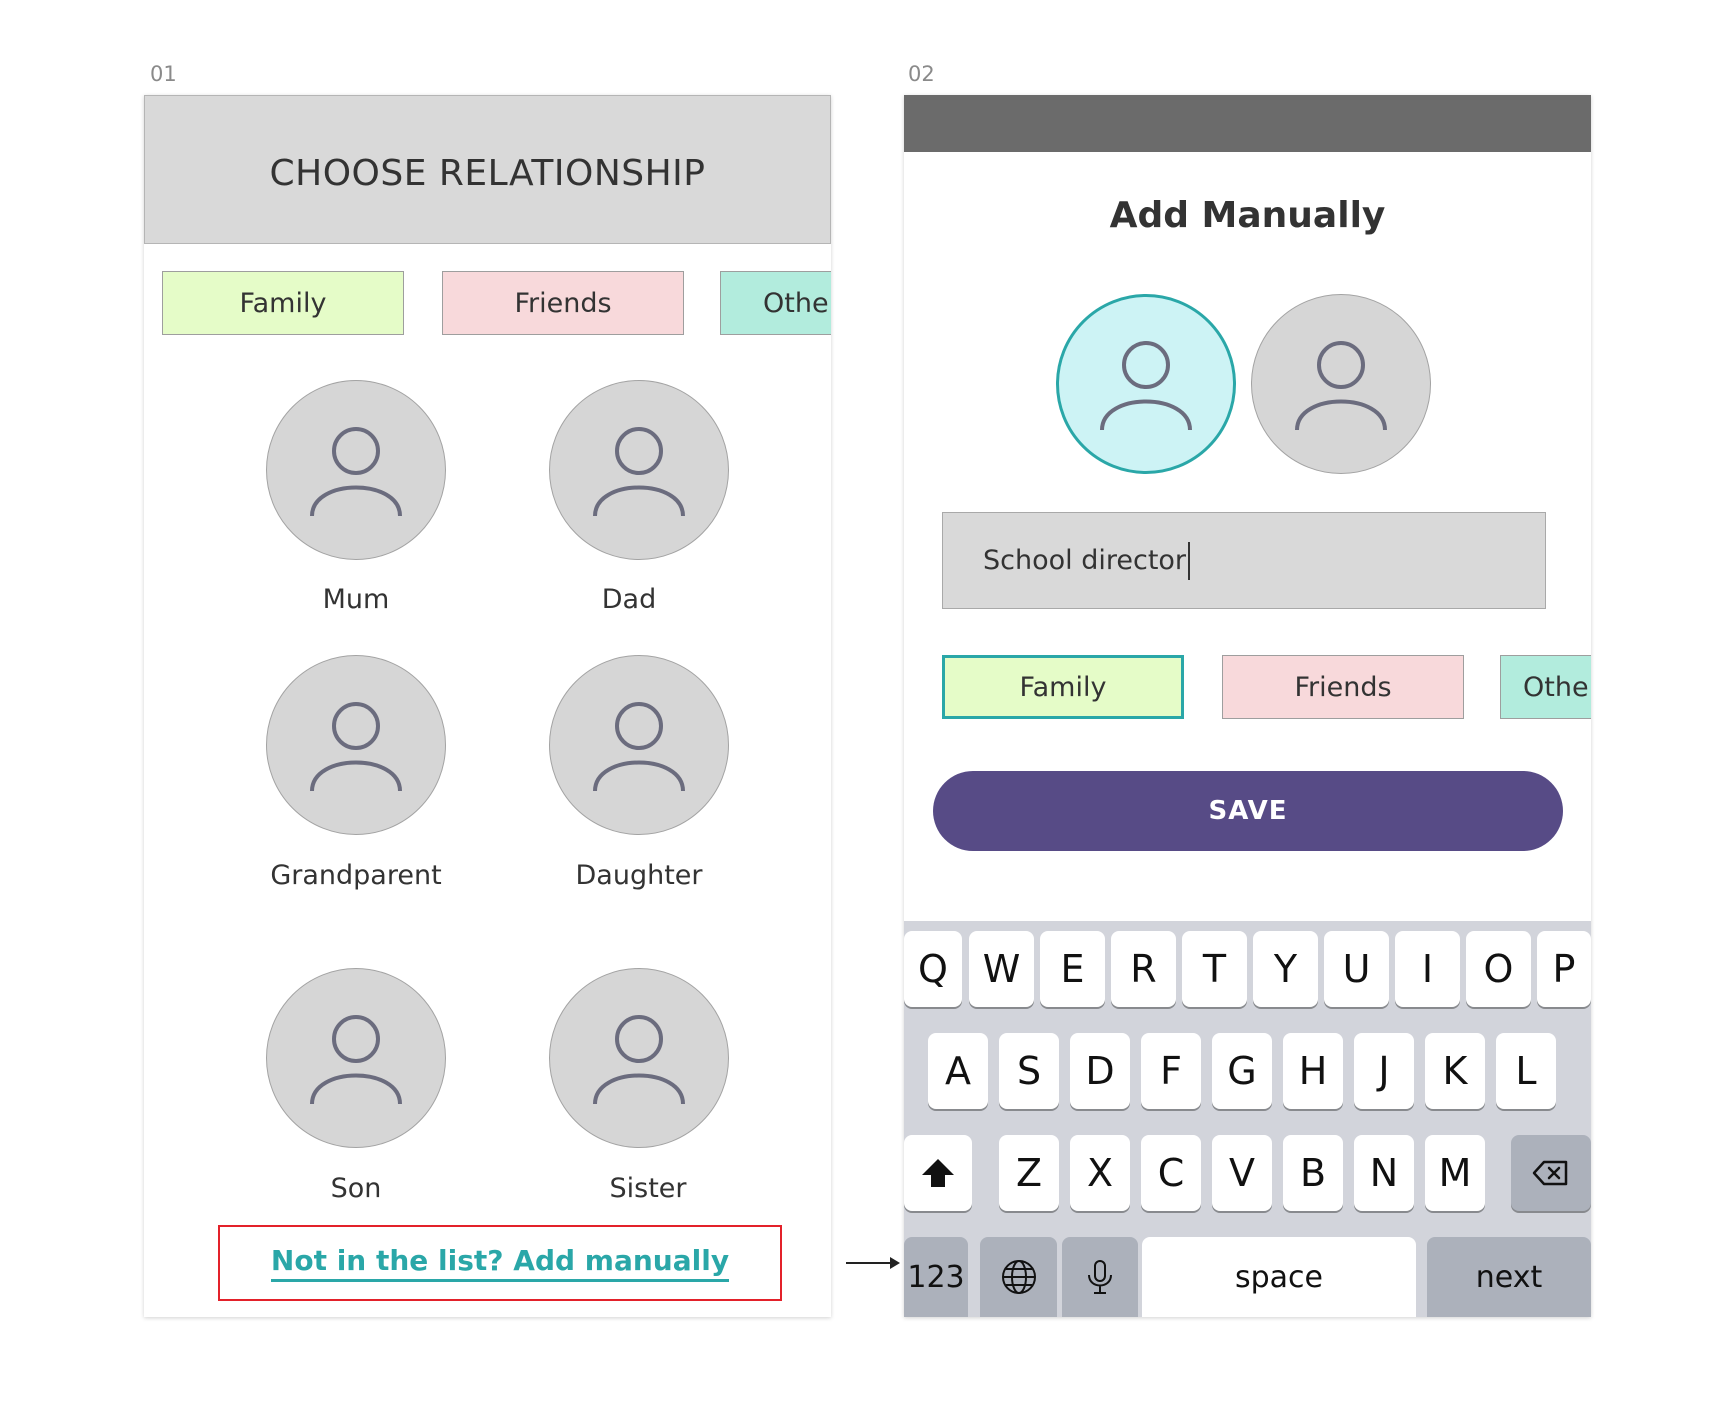  What do you see at coordinates (1384, 1173) in the screenshot?
I see `key-n: N` at bounding box center [1384, 1173].